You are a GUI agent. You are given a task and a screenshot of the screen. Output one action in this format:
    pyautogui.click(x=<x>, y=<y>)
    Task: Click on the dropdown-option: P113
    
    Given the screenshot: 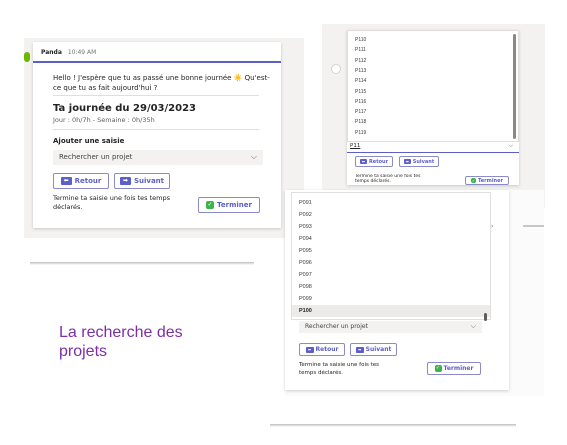 What is the action you would take?
    pyautogui.click(x=433, y=71)
    